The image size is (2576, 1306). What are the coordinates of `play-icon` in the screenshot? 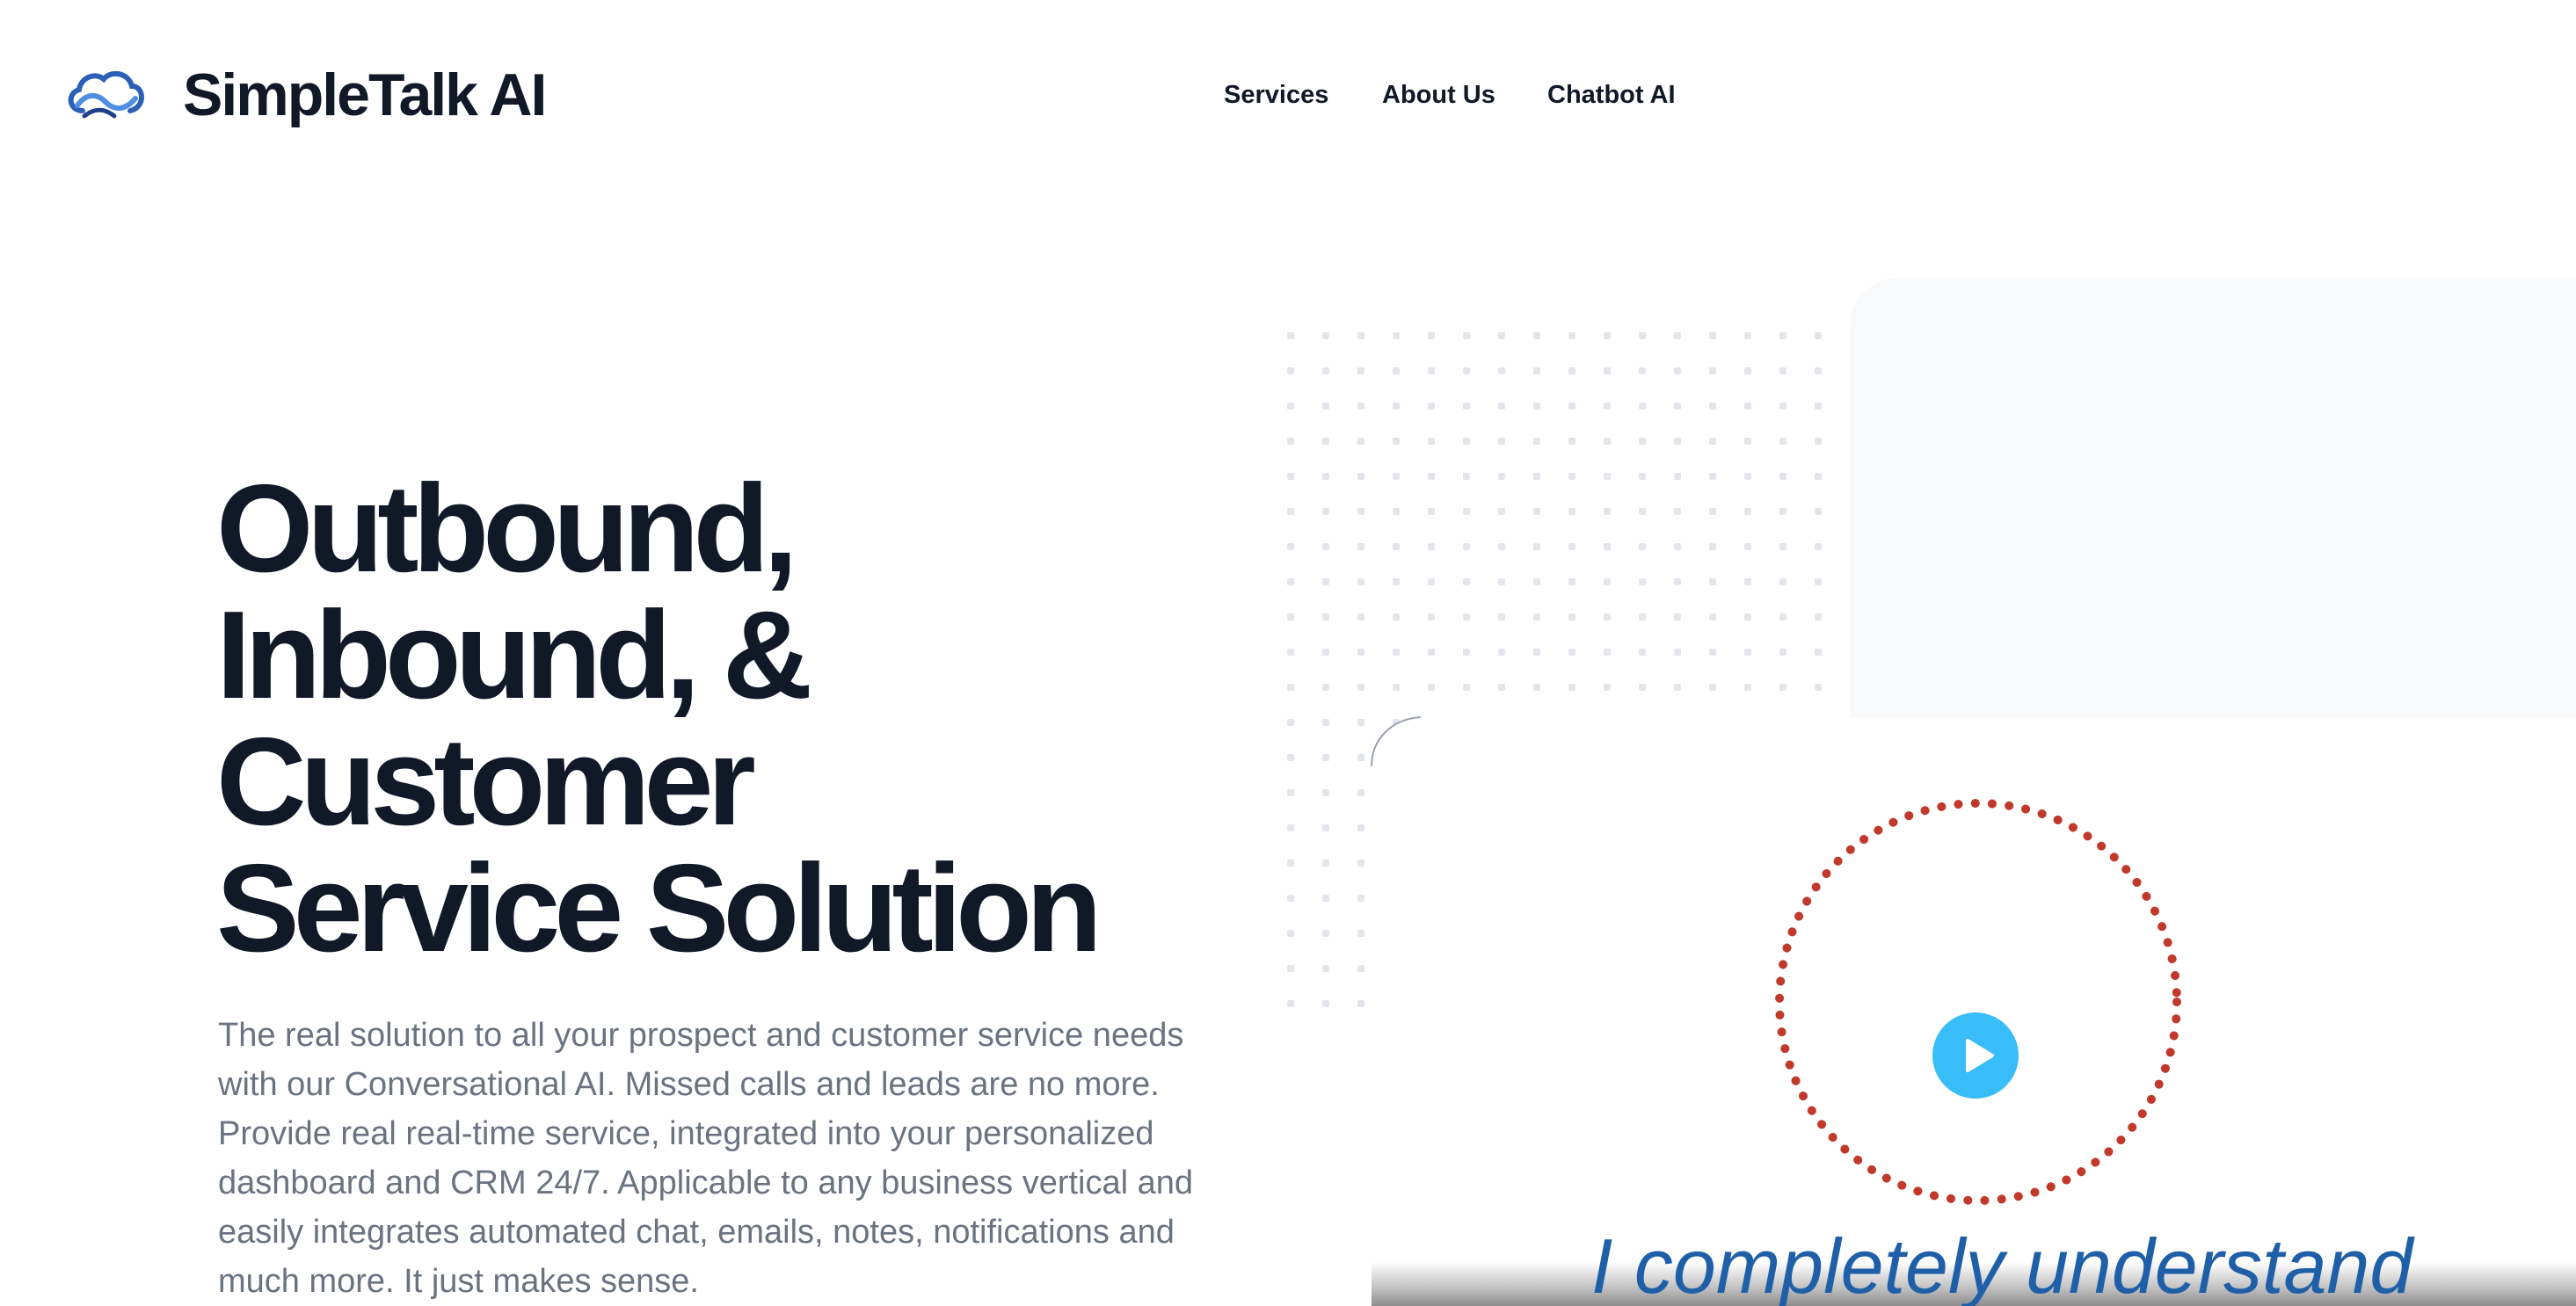 It's located at (1980, 1055).